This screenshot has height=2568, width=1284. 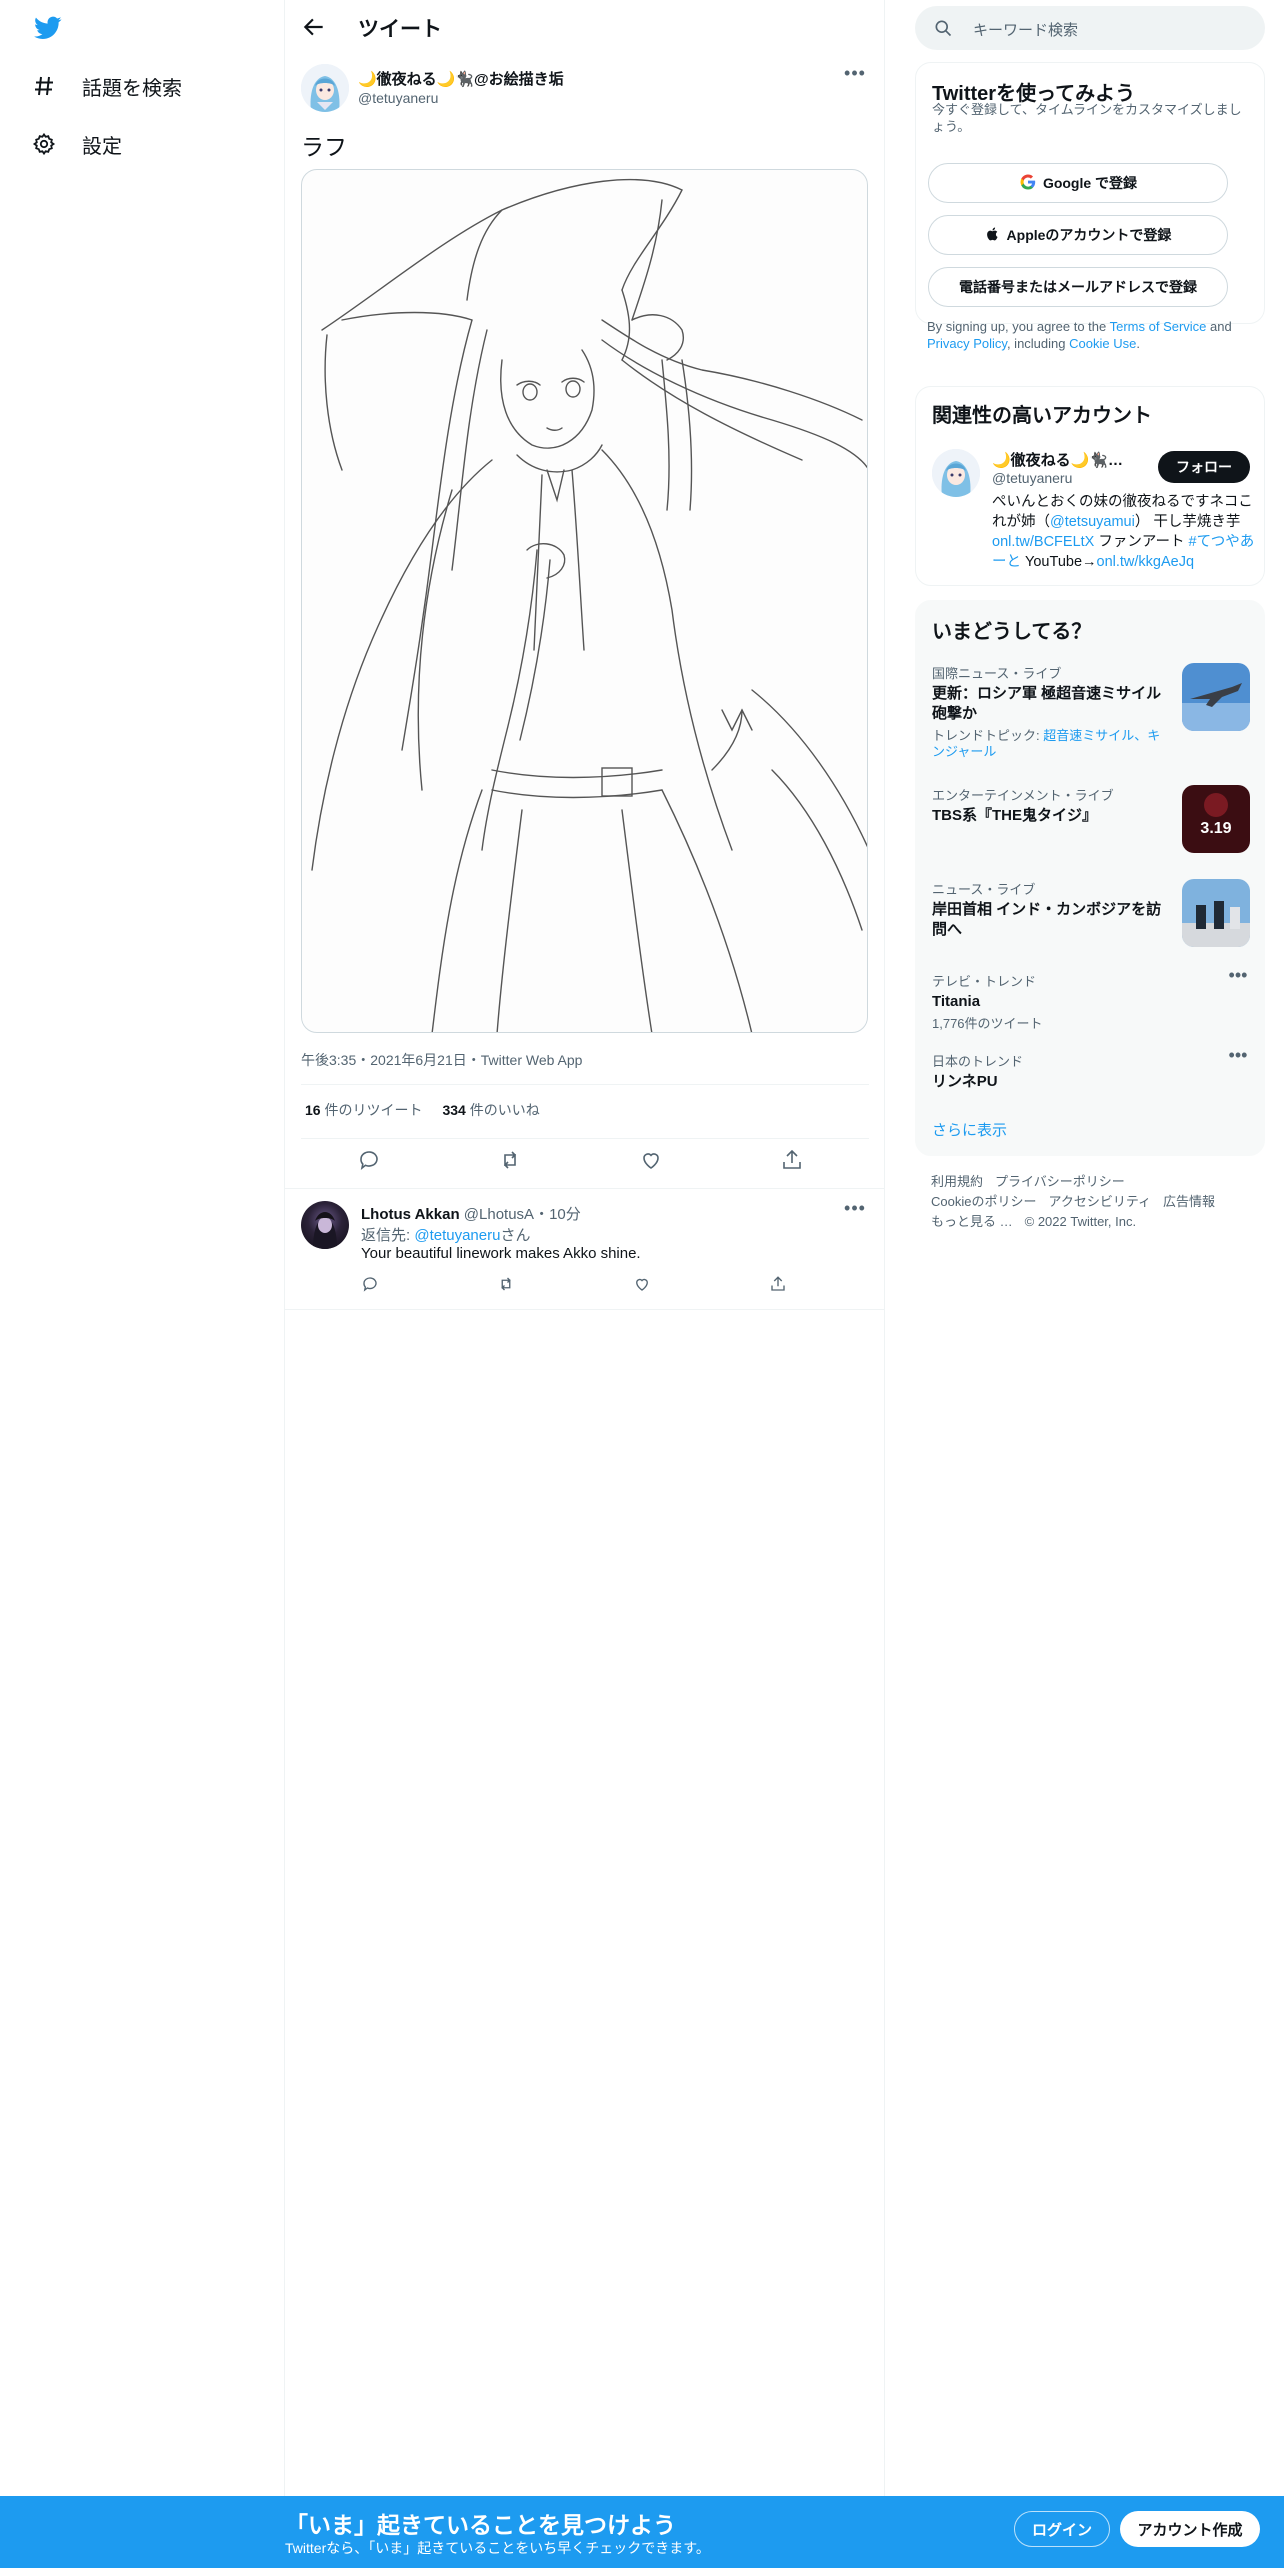 What do you see at coordinates (76, 144) in the screenshot?
I see `nav-item-settings: 設定` at bounding box center [76, 144].